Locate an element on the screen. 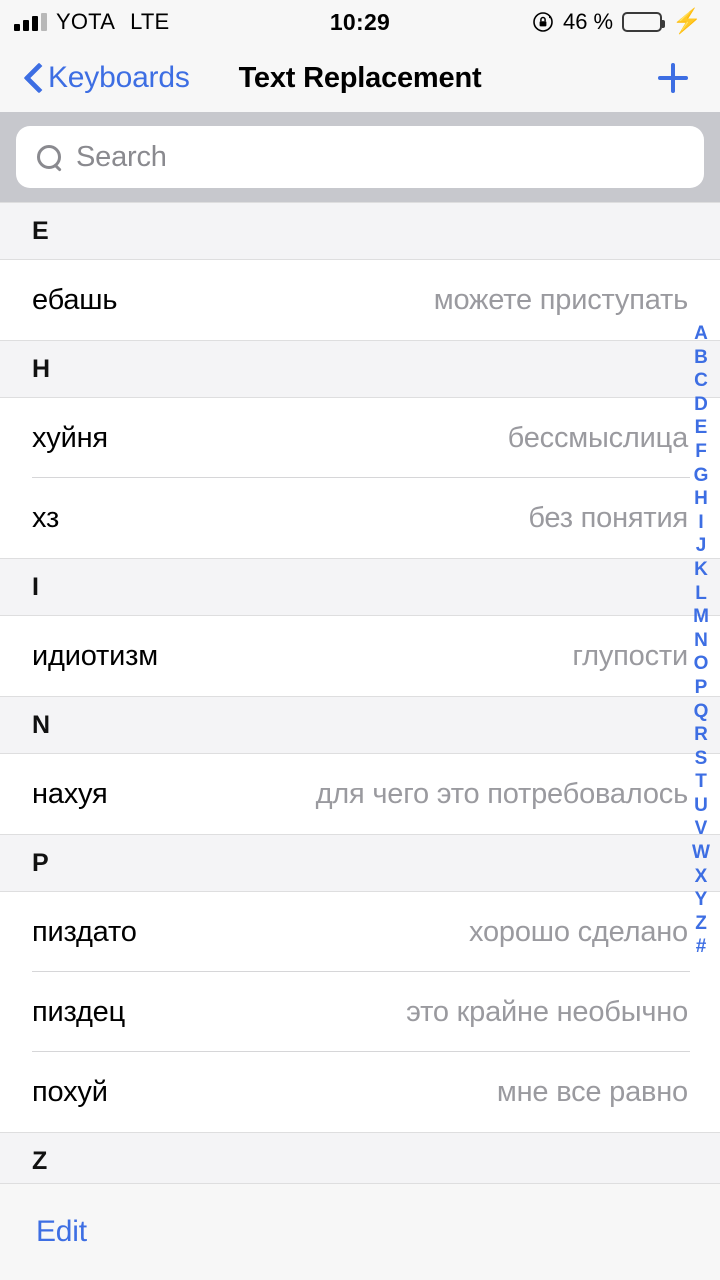  section-index-letter: N is located at coordinates (701, 641).